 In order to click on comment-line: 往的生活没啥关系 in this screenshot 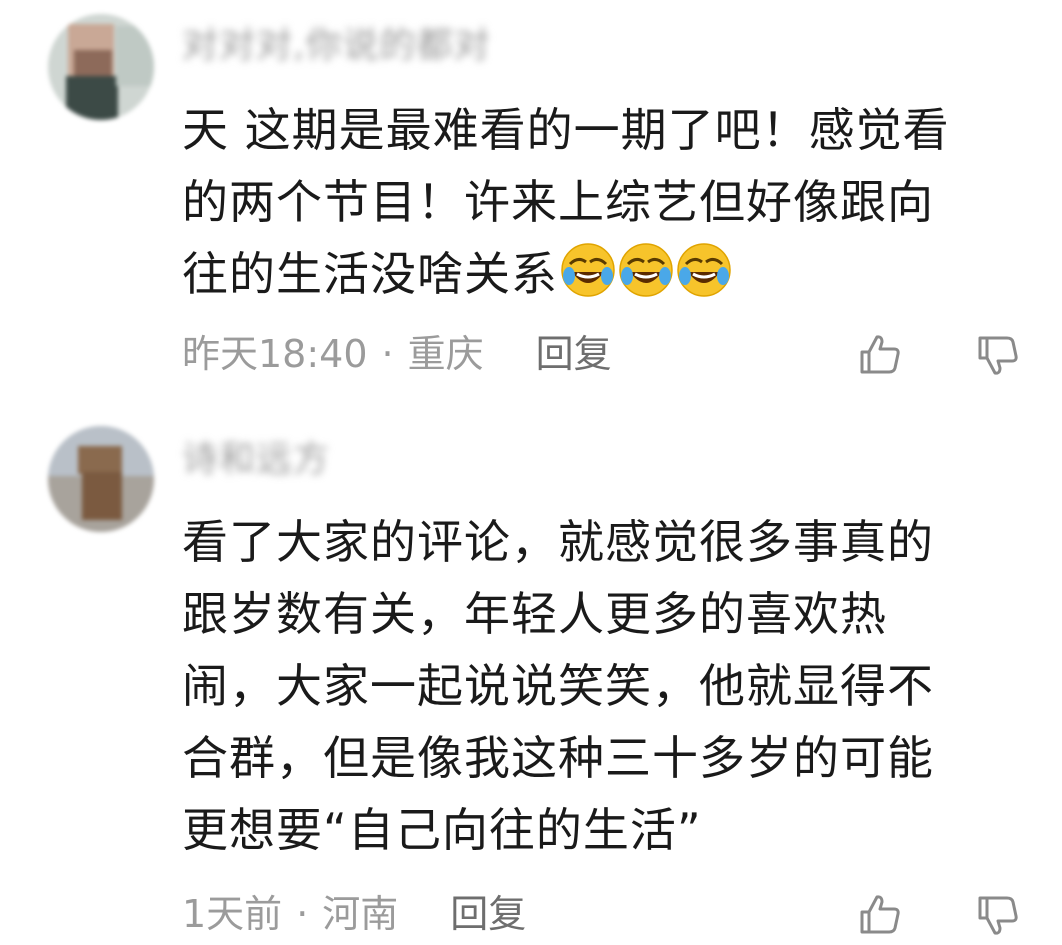, I will do `click(370, 274)`.